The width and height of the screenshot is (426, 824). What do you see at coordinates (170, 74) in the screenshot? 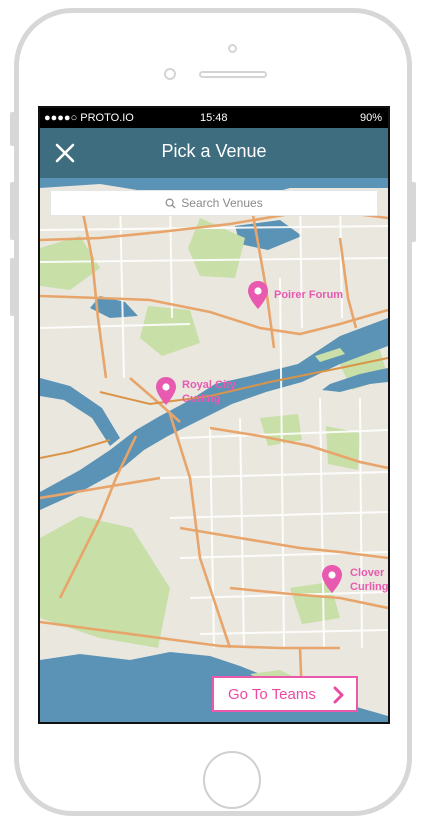
I see `front-camera` at bounding box center [170, 74].